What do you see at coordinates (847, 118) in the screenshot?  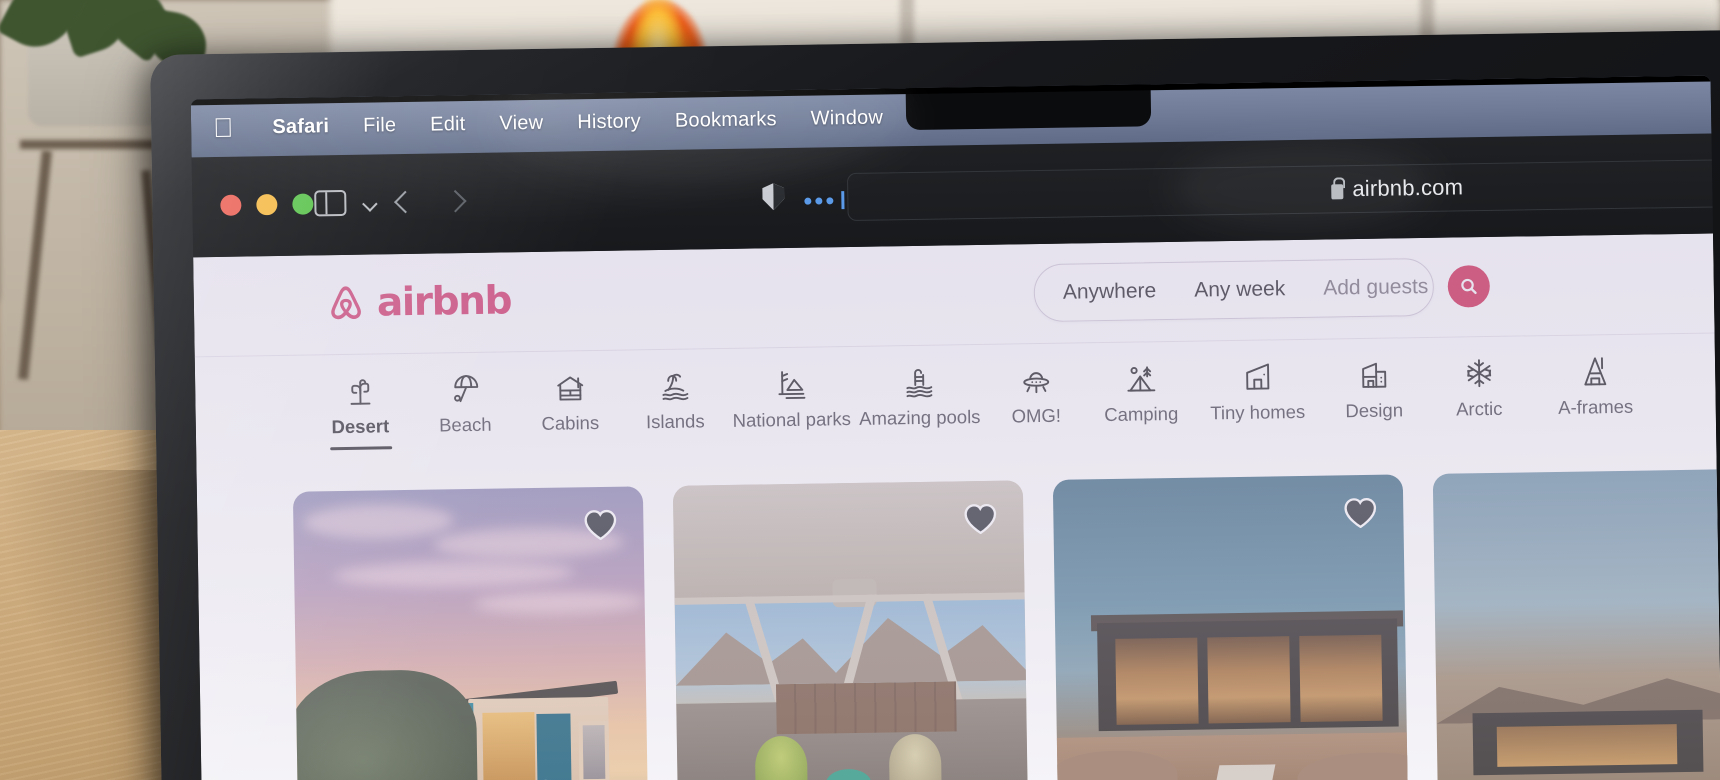 I see `menu-item-window: Window` at bounding box center [847, 118].